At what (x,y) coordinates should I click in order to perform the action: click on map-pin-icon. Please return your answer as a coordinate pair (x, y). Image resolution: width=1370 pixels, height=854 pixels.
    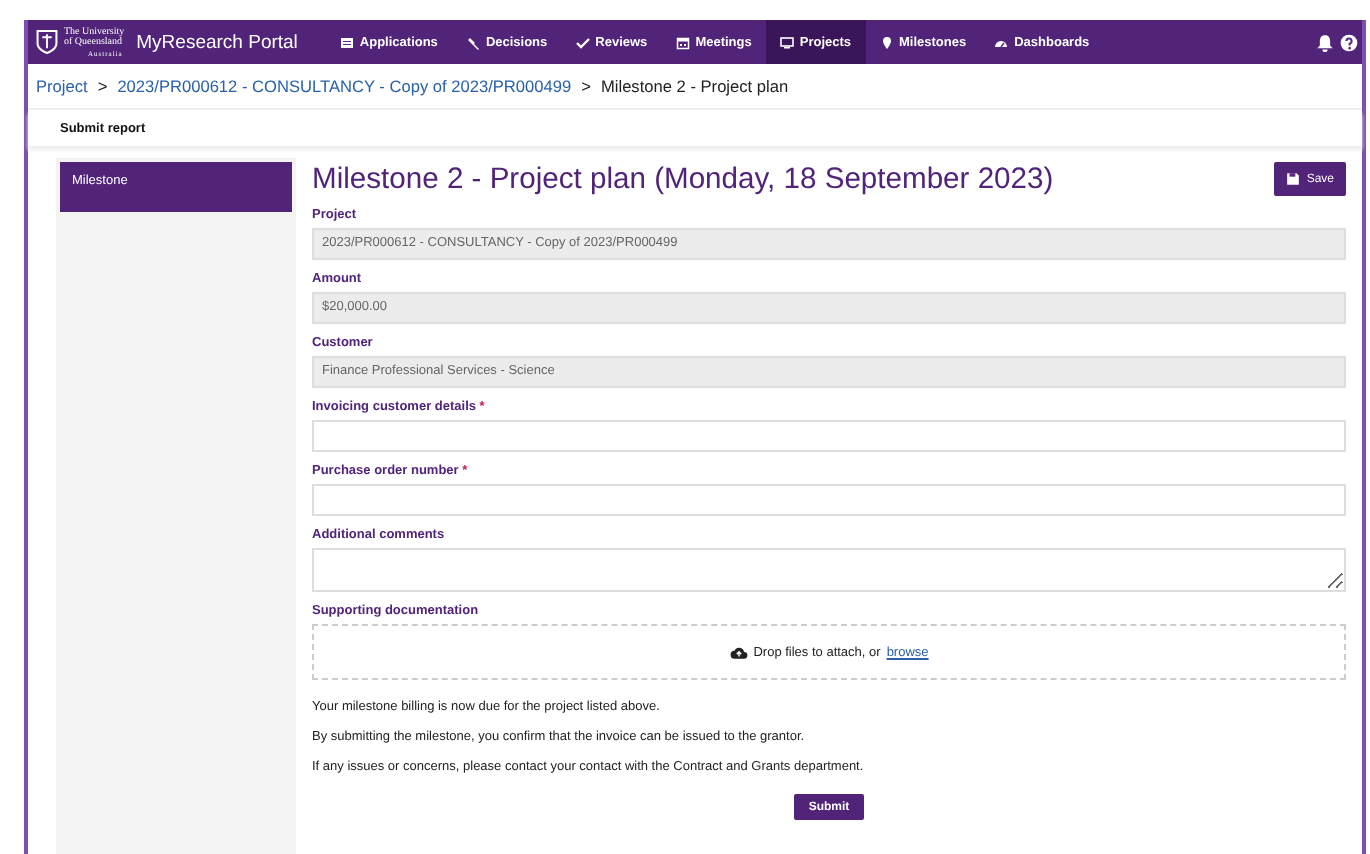
    Looking at the image, I should click on (886, 42).